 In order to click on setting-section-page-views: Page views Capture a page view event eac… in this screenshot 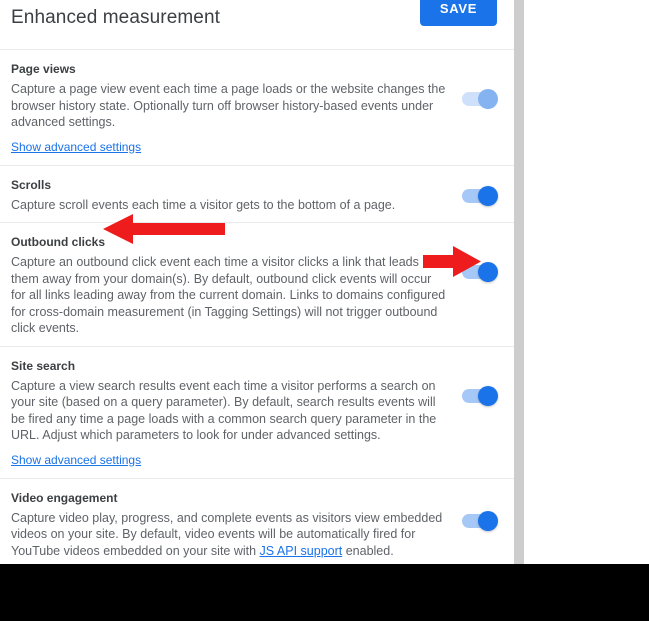, I will do `click(257, 108)`.